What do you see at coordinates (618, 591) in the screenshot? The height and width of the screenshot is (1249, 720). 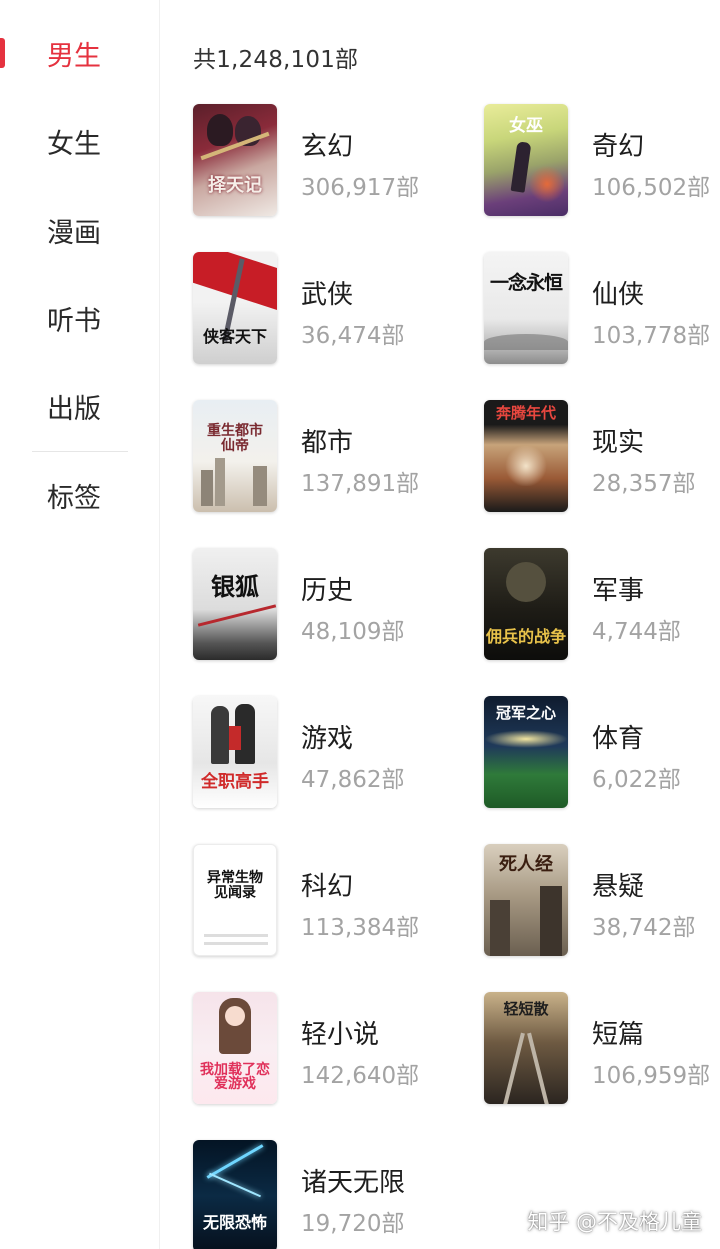 I see `category-name: 军事` at bounding box center [618, 591].